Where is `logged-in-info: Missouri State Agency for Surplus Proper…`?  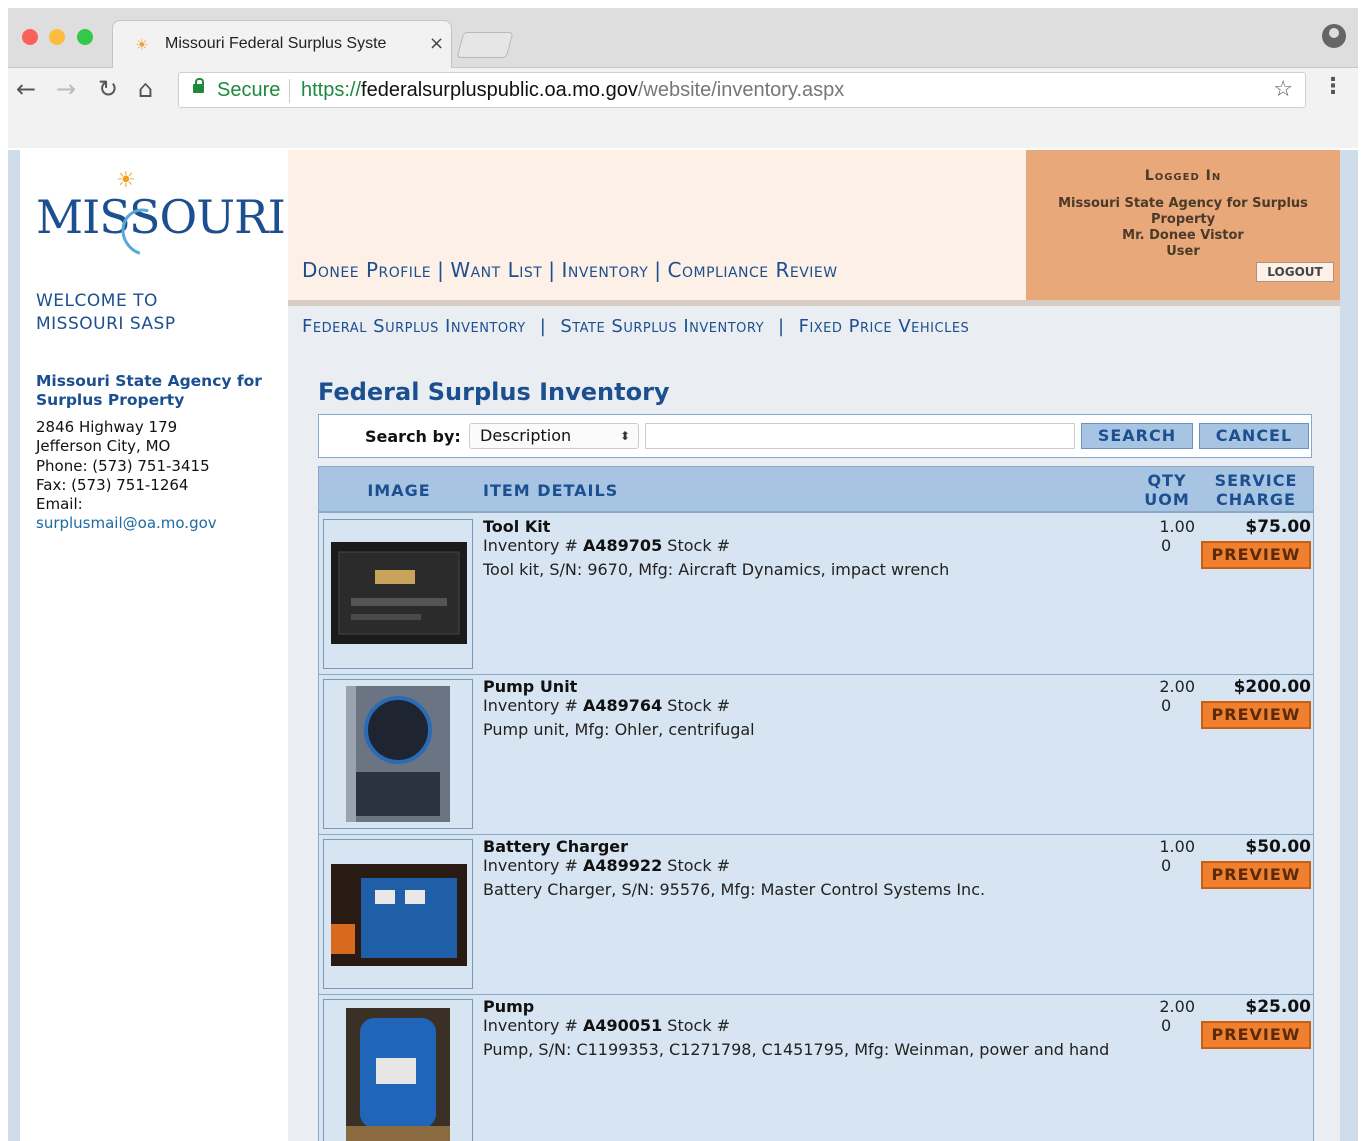
logged-in-info: Missouri State Agency for Surplus Proper… is located at coordinates (1183, 227).